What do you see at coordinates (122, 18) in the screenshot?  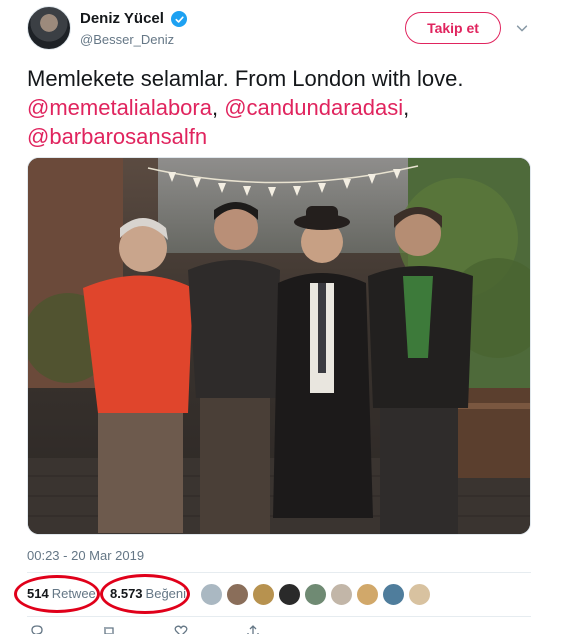 I see `author-name: Deniz Yücel` at bounding box center [122, 18].